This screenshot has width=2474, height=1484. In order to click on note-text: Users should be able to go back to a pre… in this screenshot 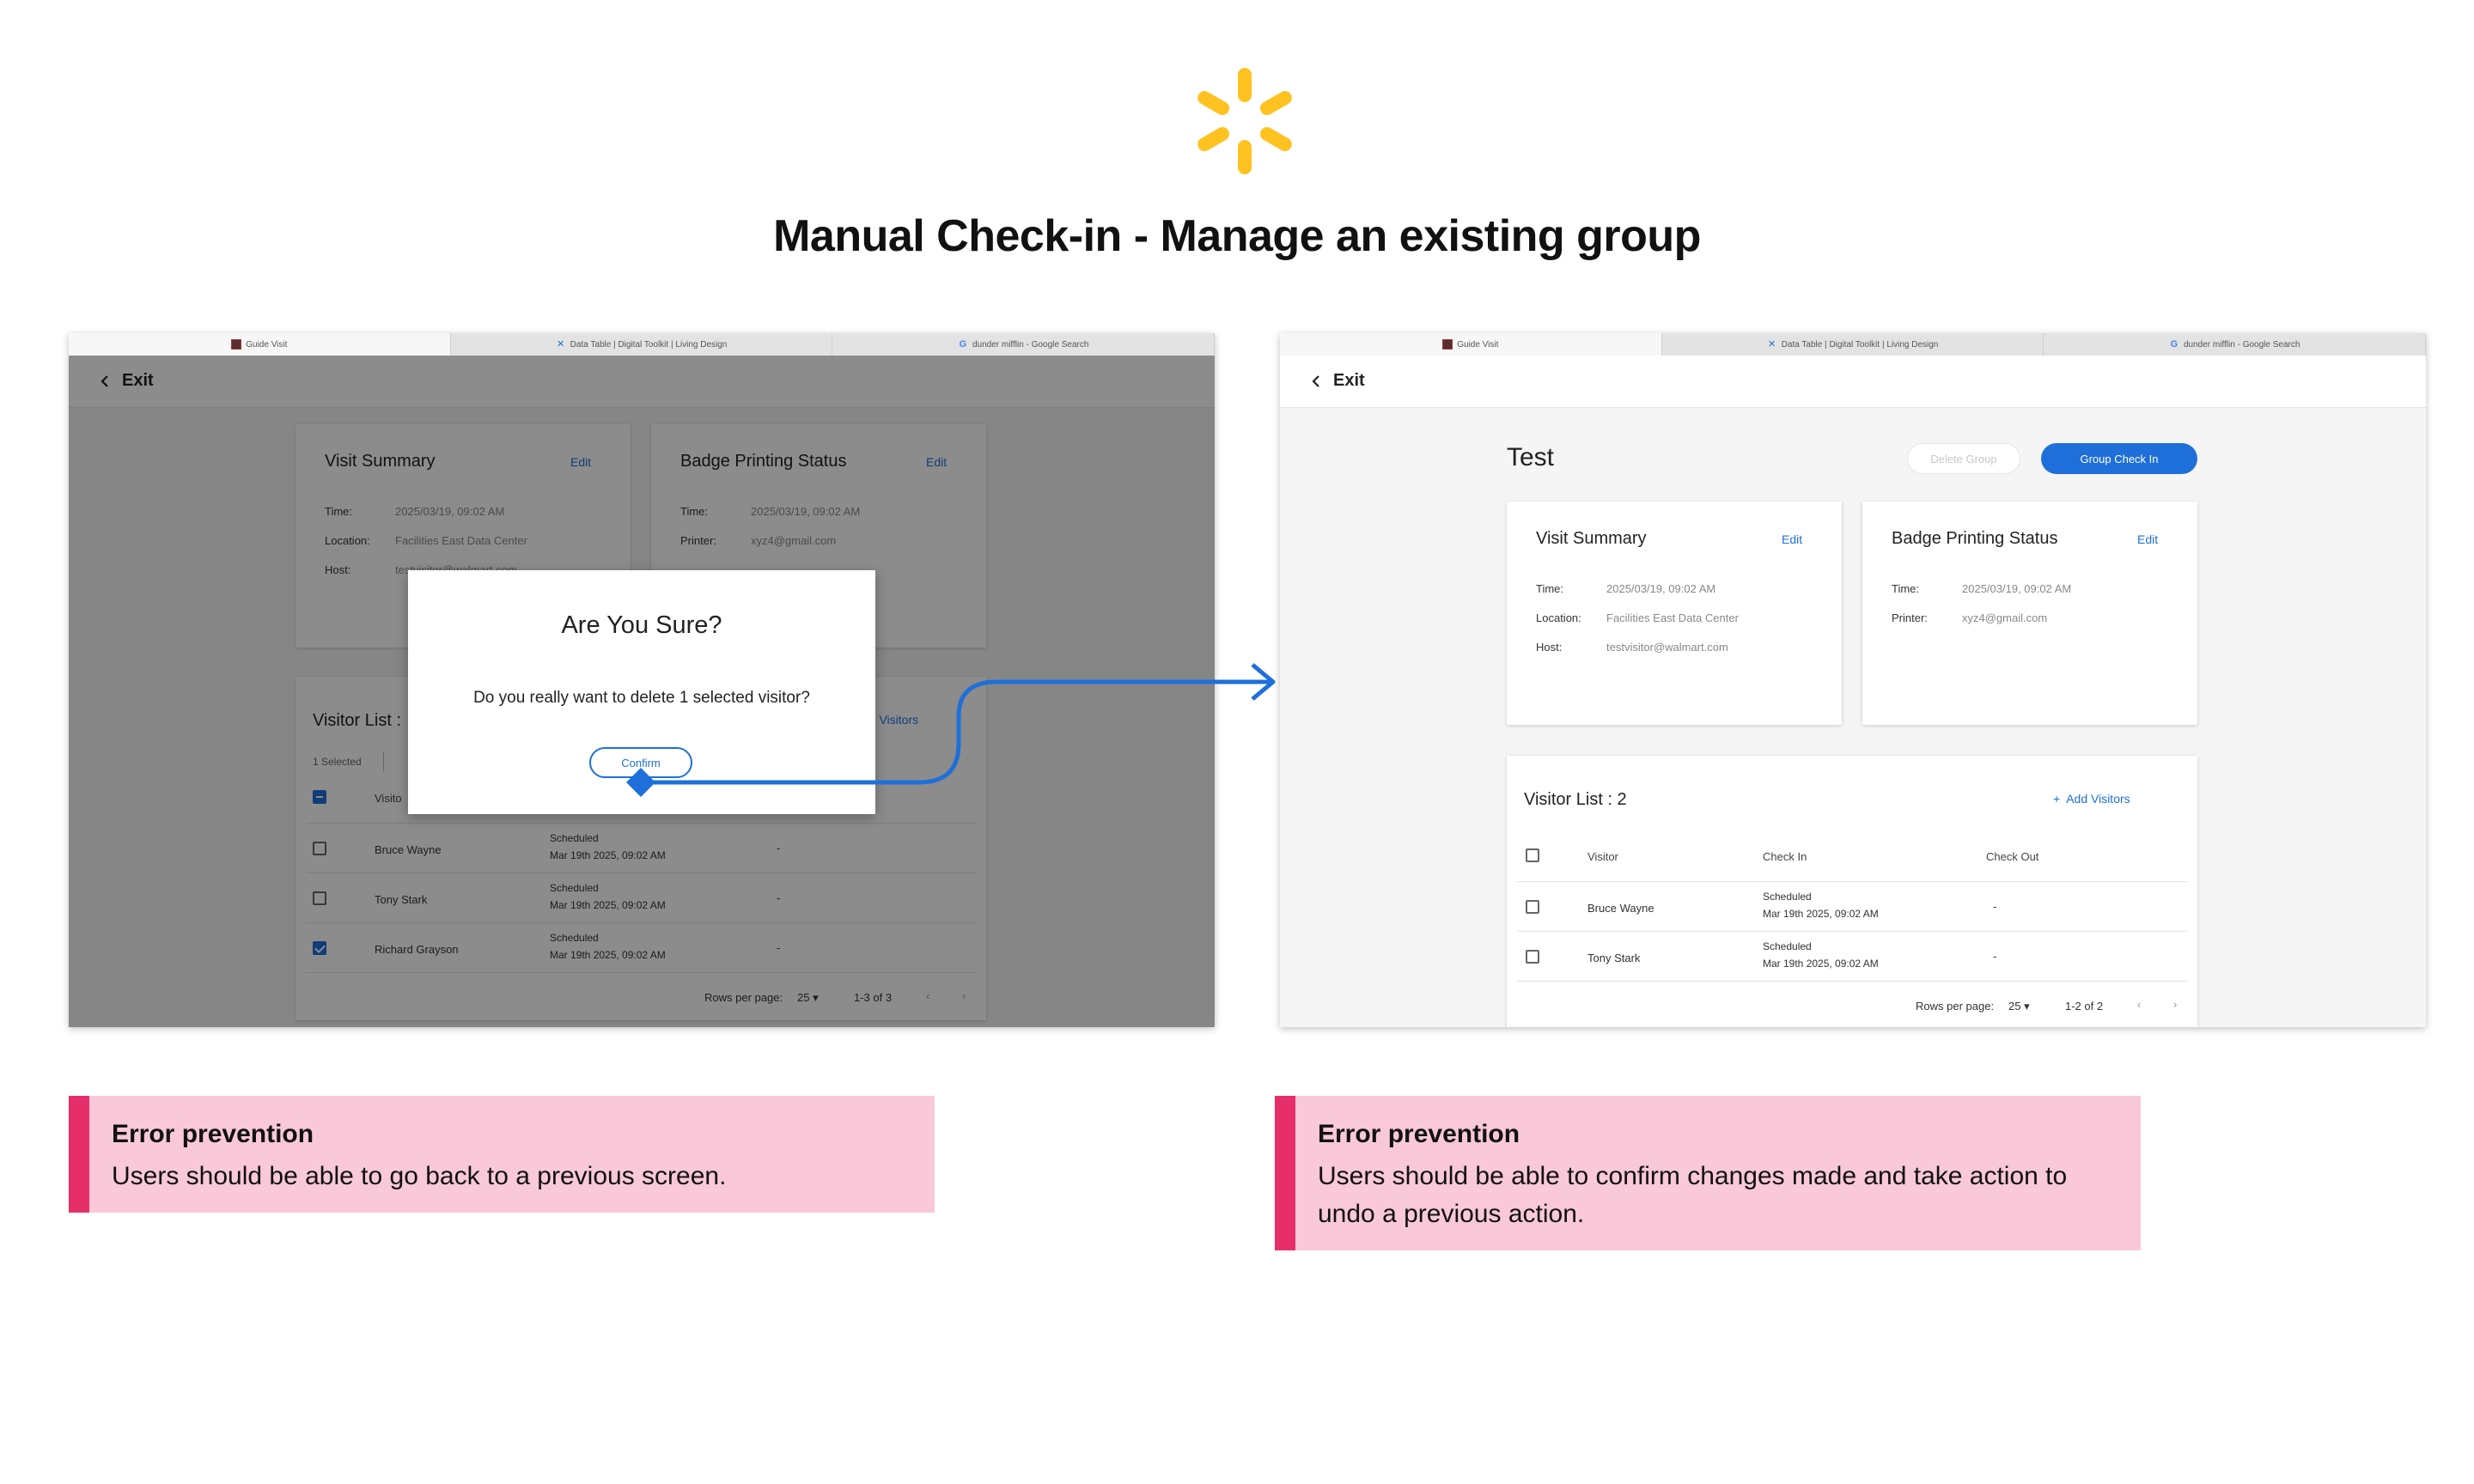, I will do `click(419, 1176)`.